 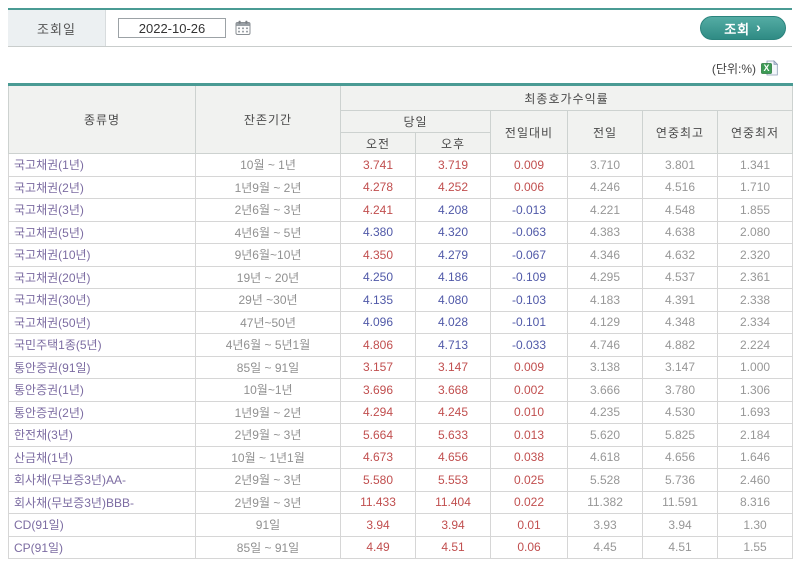 I want to click on excel-icon: X, so click(x=769, y=68).